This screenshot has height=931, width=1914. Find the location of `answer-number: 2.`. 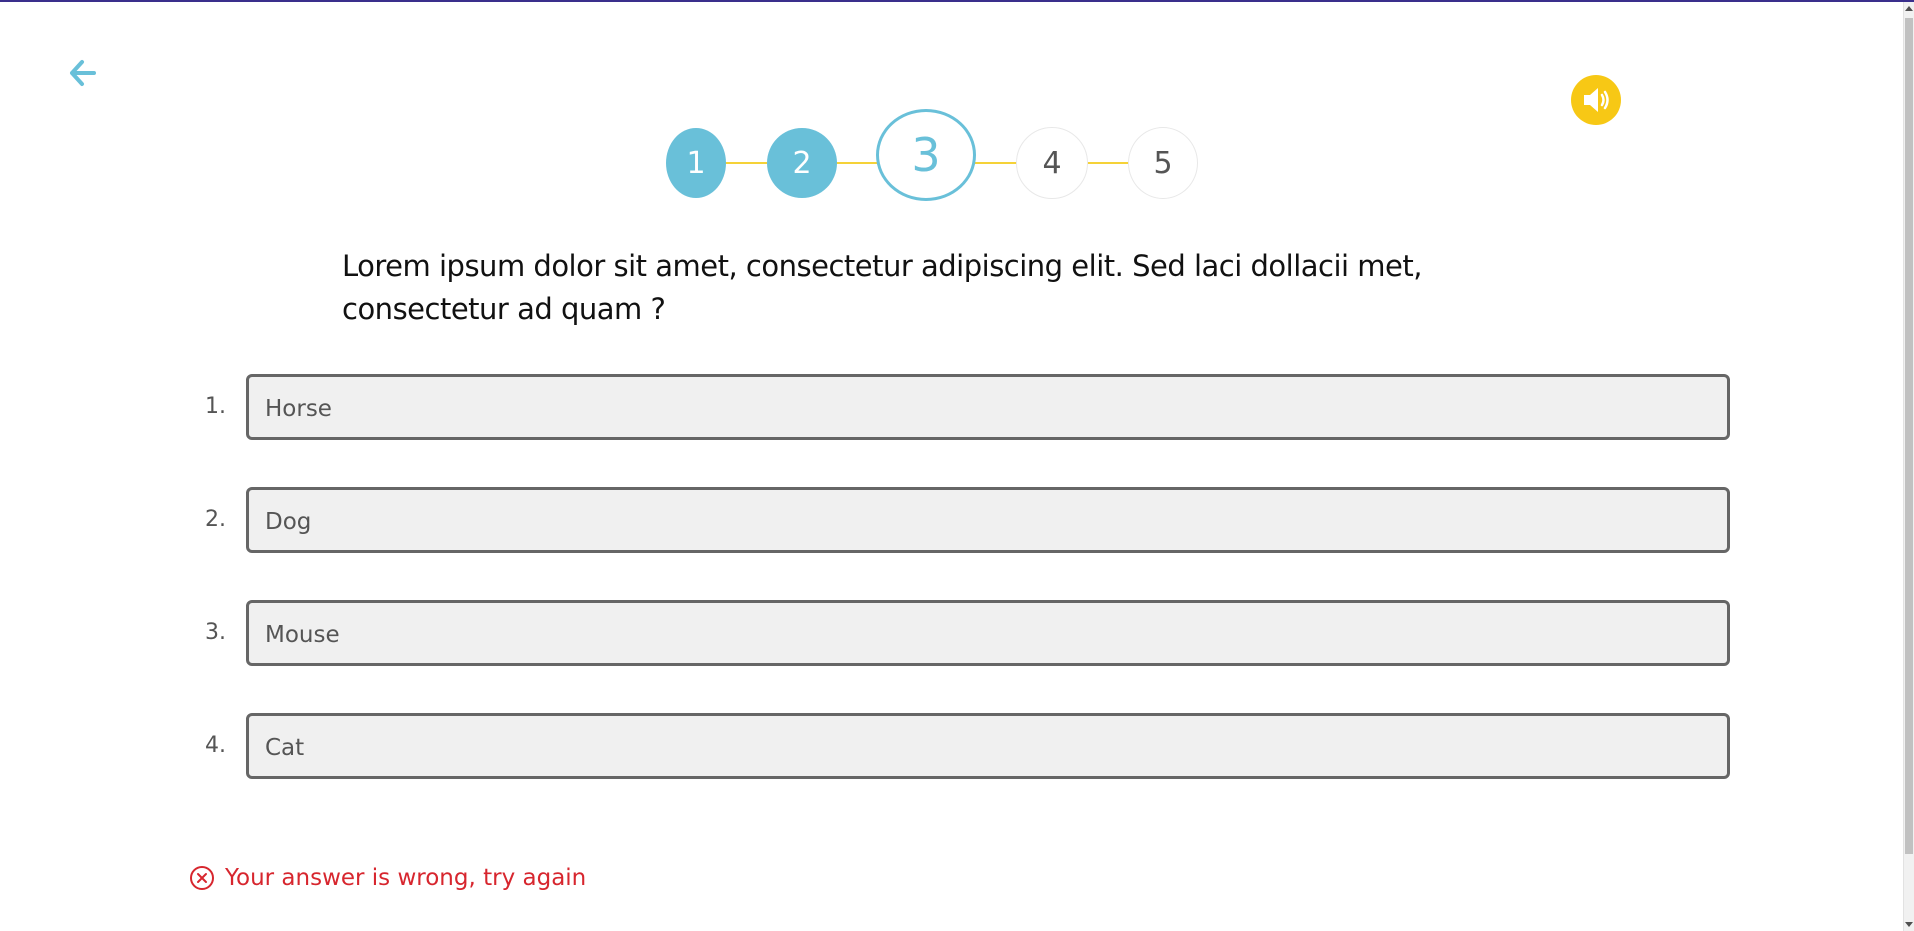

answer-number: 2. is located at coordinates (215, 519).